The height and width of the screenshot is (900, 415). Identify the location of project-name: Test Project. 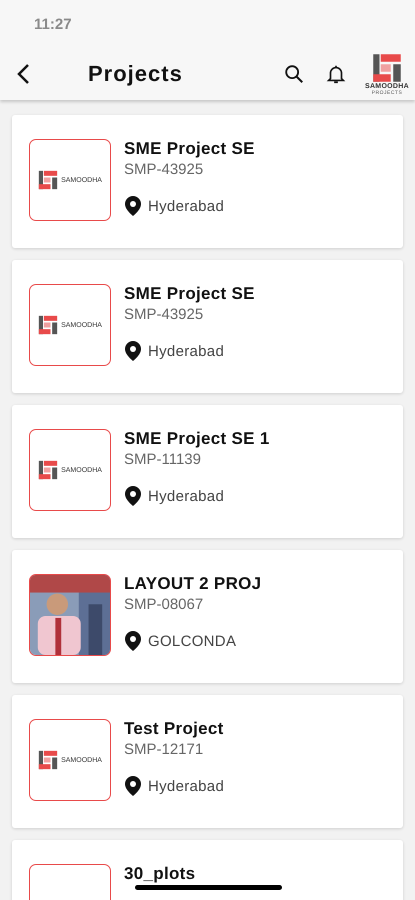
(174, 729).